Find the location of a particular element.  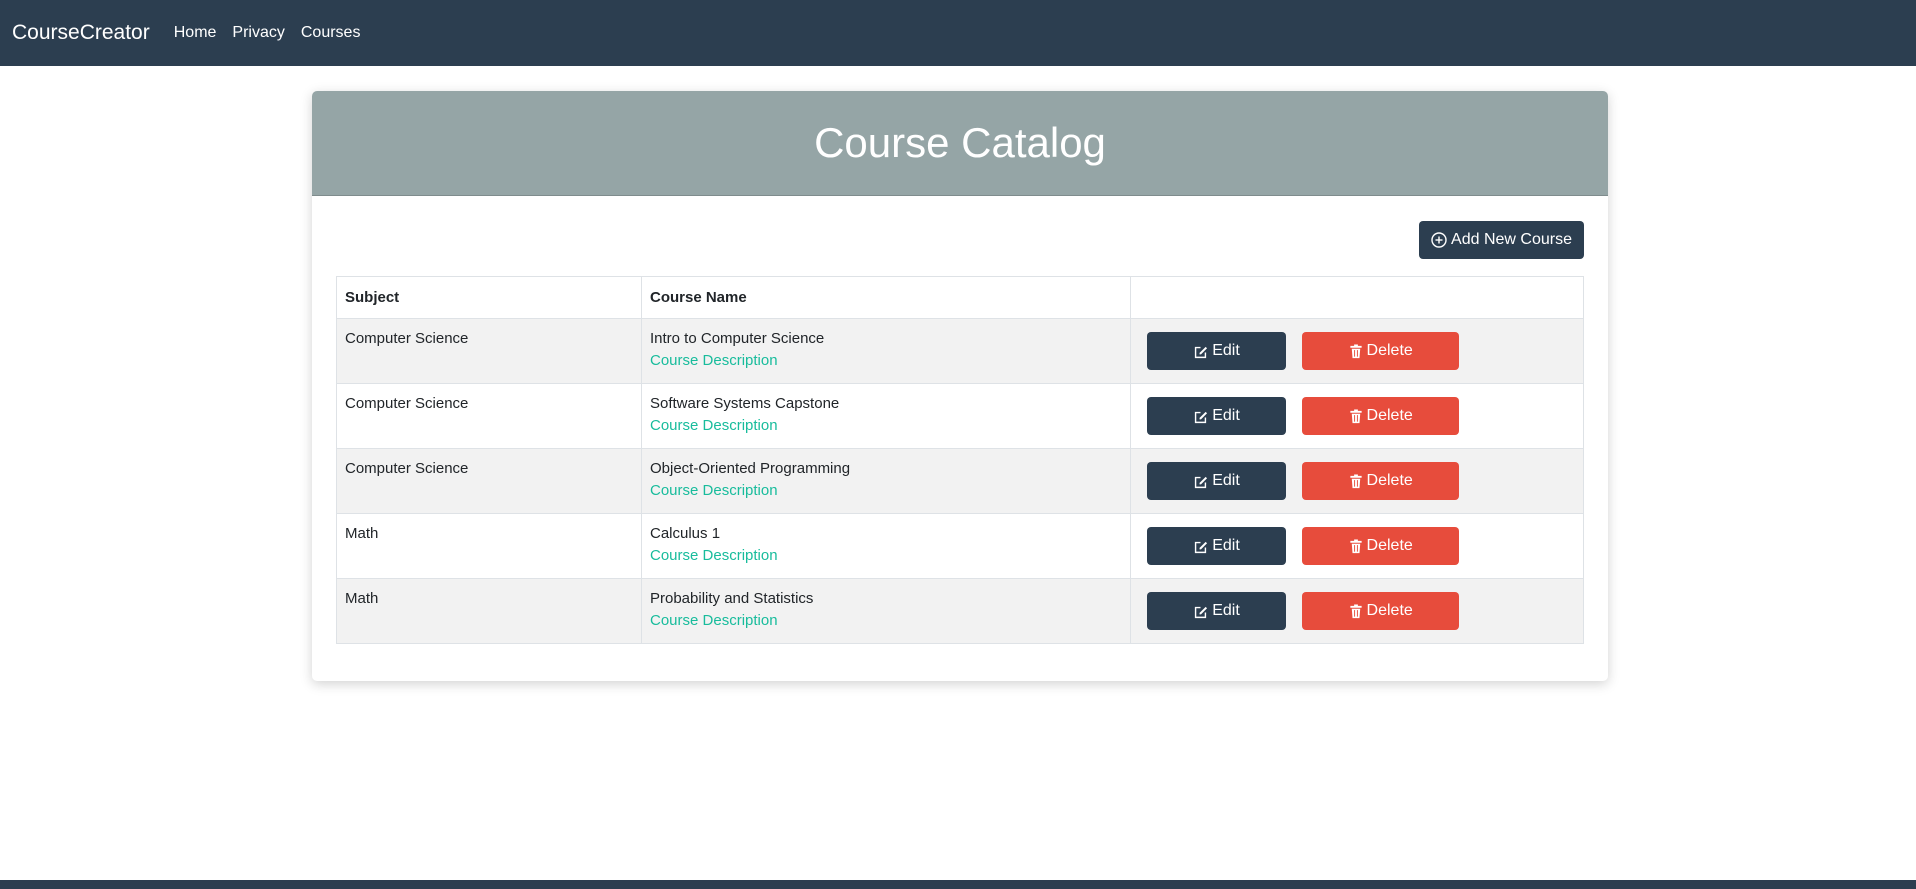

card-header: Course Catalog is located at coordinates (960, 143).